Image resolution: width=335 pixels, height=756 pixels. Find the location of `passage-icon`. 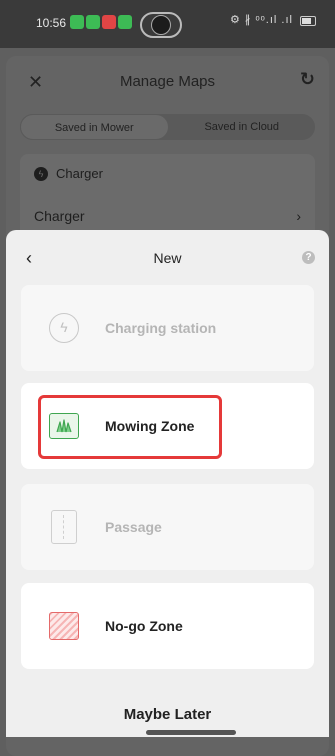

passage-icon is located at coordinates (64, 527).